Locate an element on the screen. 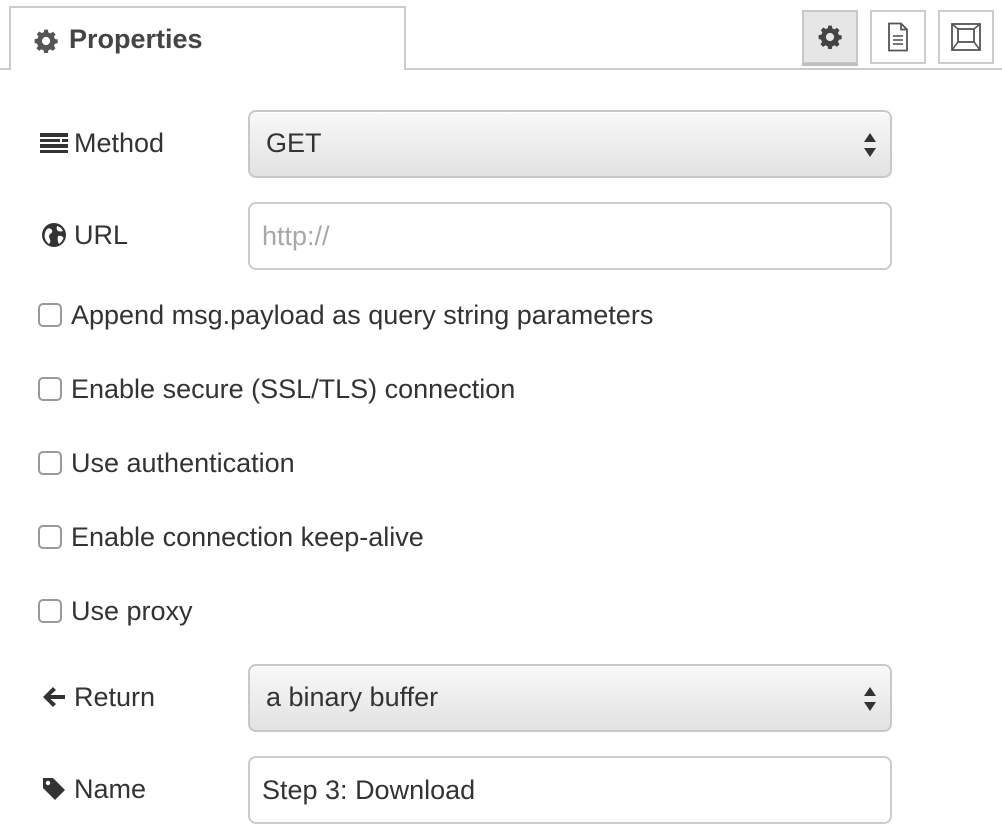 The height and width of the screenshot is (838, 1002). tab-properties: Properties is located at coordinates (207, 38).